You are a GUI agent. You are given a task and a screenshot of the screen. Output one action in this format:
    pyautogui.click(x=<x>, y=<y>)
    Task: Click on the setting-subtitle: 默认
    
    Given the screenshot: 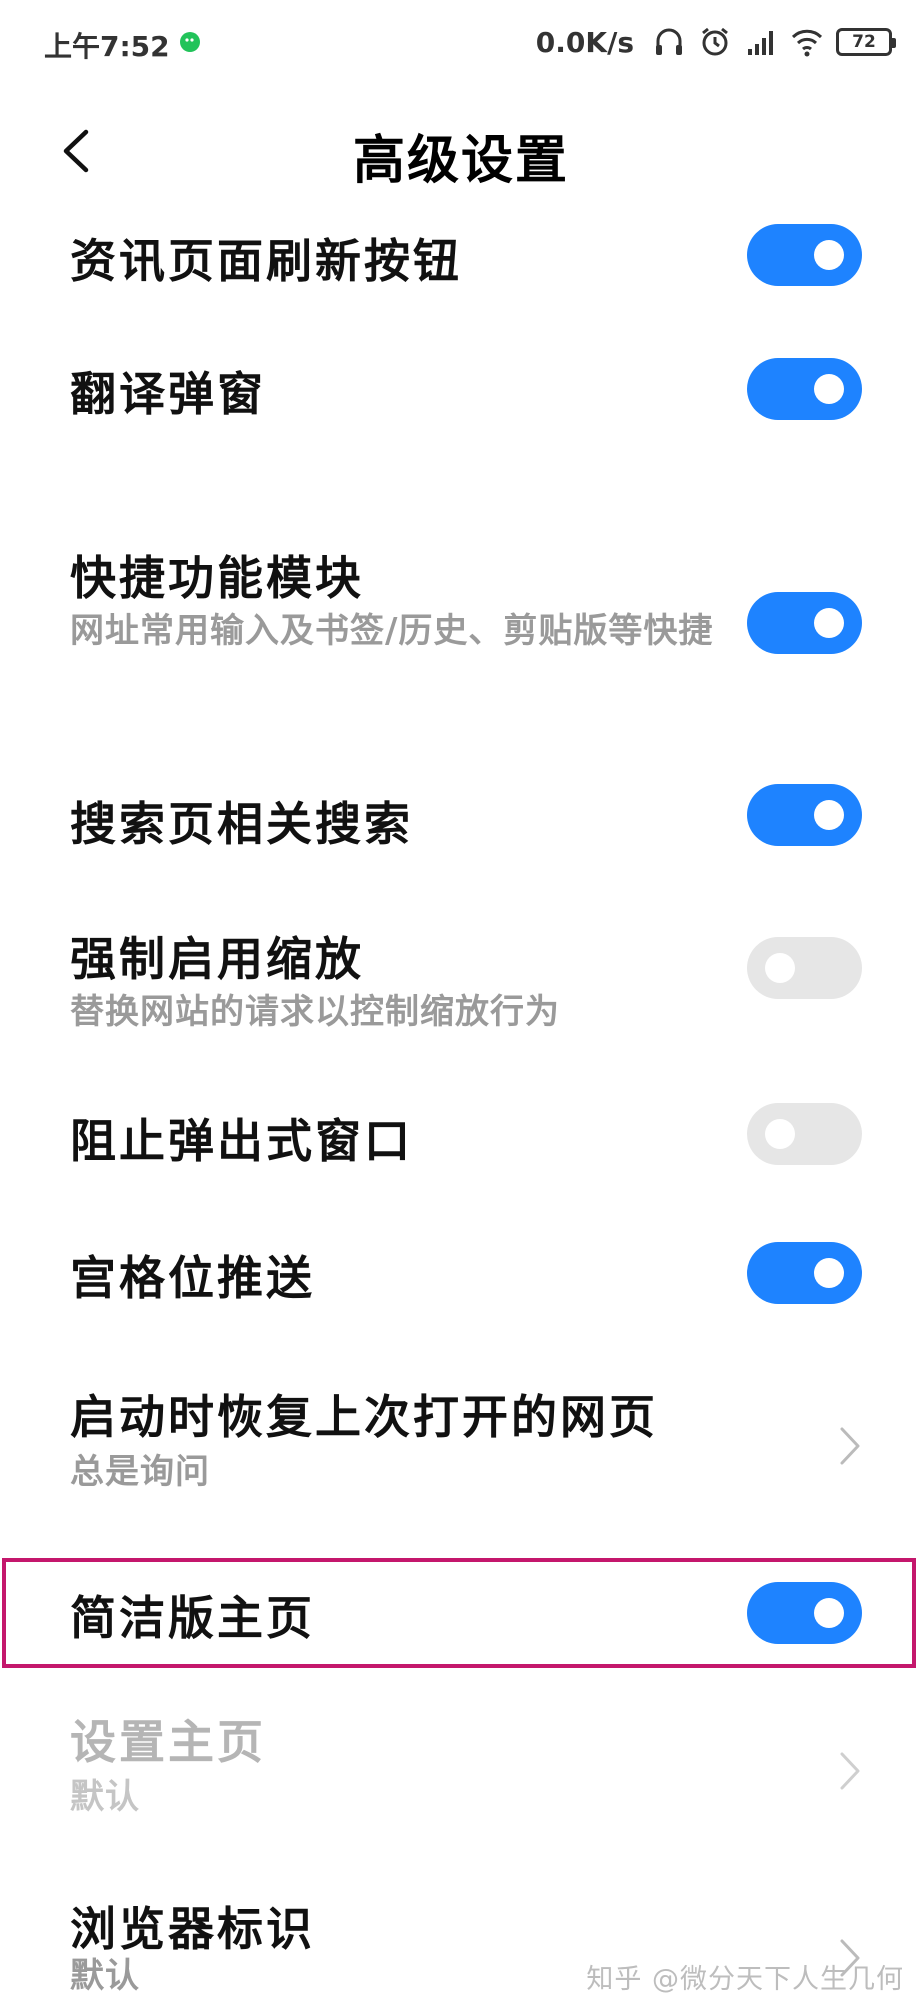 What is the action you would take?
    pyautogui.click(x=105, y=1797)
    